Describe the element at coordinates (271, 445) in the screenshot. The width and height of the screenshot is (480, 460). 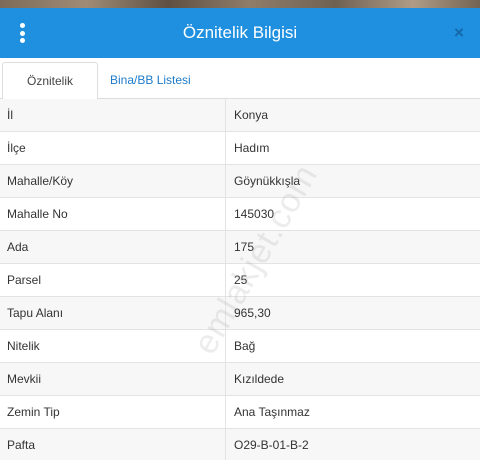
I see `row-value: O29-B-01-B-2` at that location.